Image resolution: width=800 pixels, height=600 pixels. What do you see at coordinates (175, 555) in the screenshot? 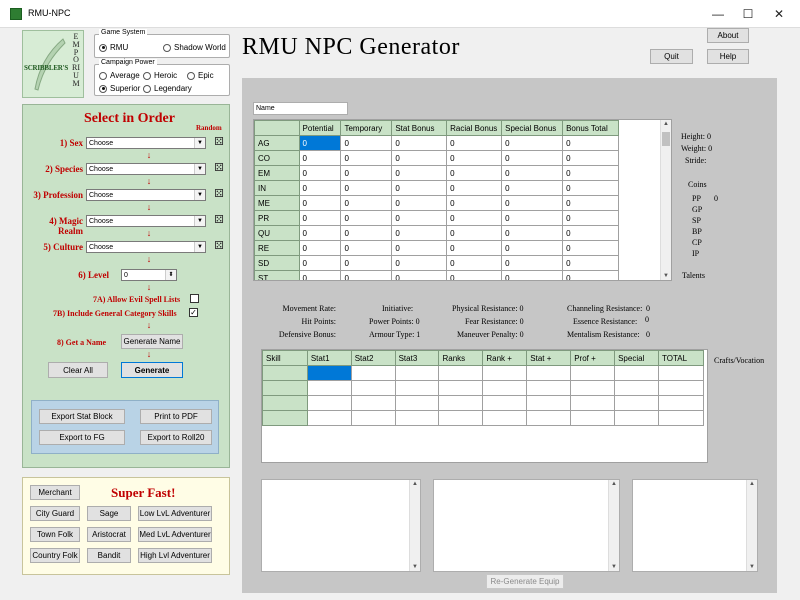
I see `high-level-adventurer-button: High Lvl Adventurer` at bounding box center [175, 555].